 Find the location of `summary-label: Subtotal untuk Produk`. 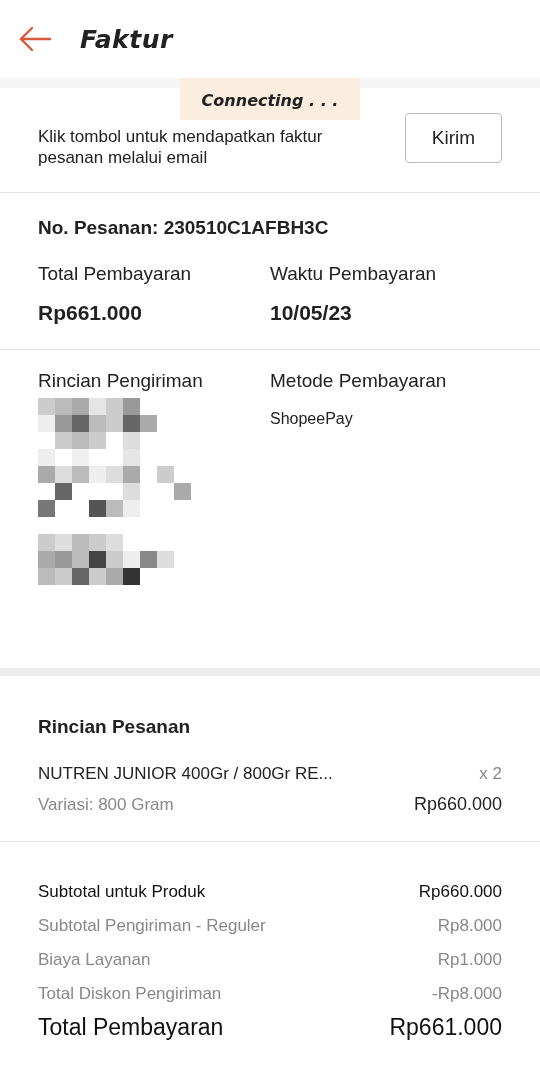

summary-label: Subtotal untuk Produk is located at coordinates (122, 892).